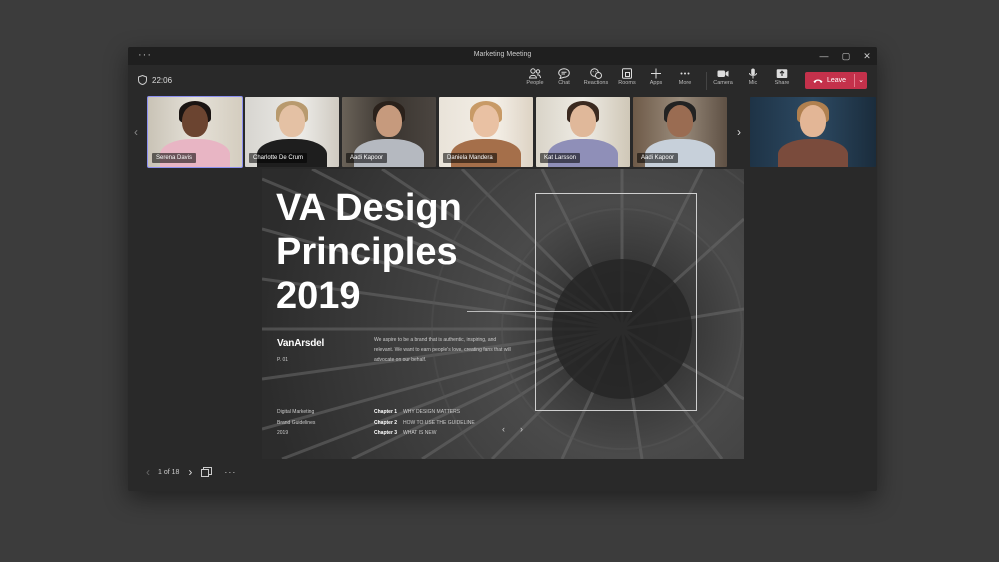  What do you see at coordinates (616, 302) in the screenshot?
I see `slide-frame` at bounding box center [616, 302].